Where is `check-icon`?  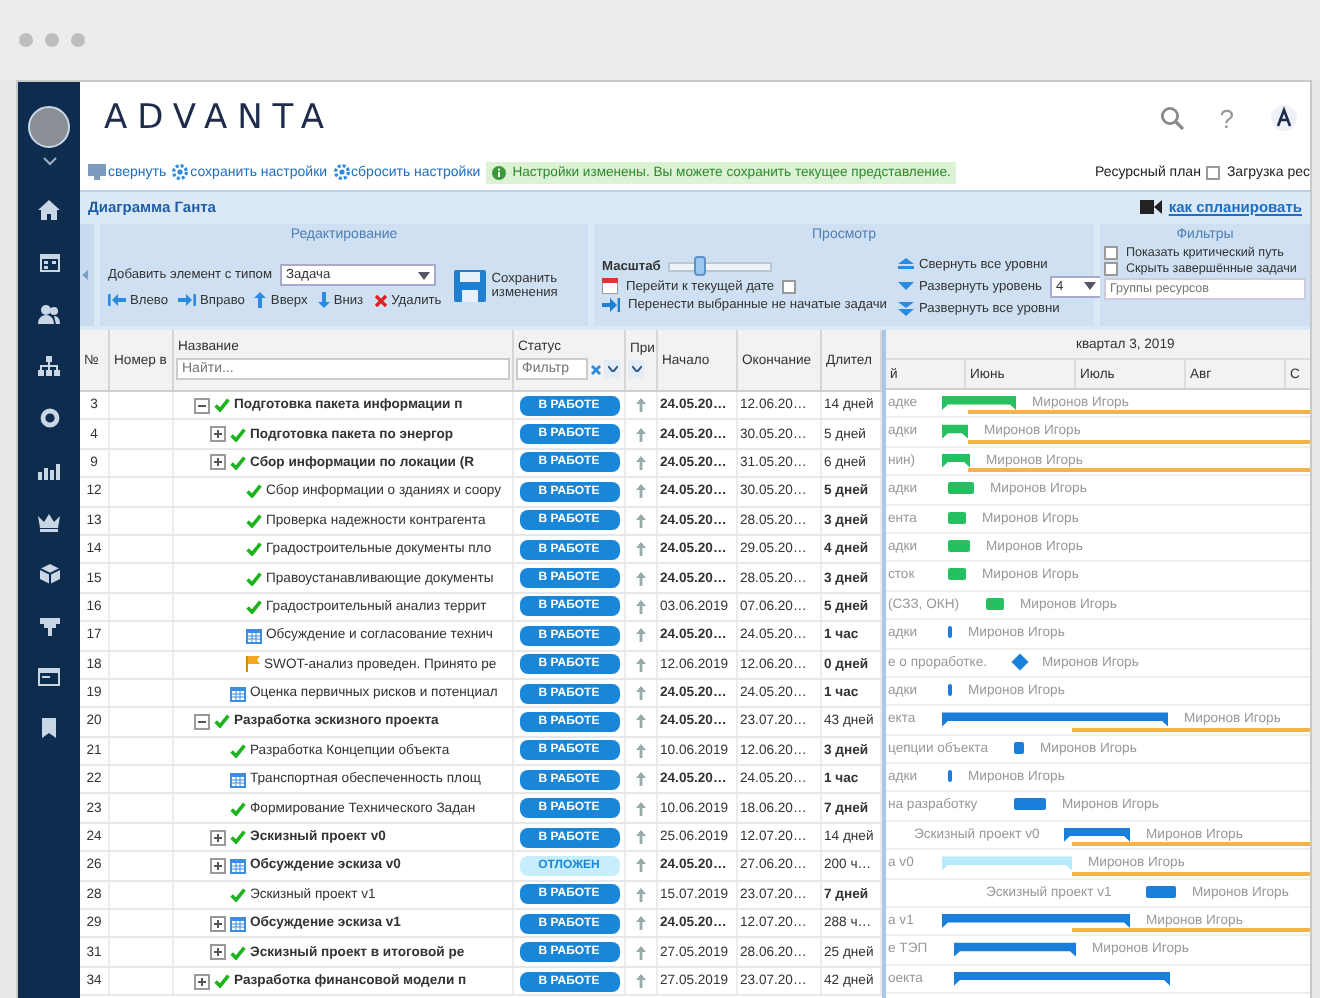 check-icon is located at coordinates (238, 894).